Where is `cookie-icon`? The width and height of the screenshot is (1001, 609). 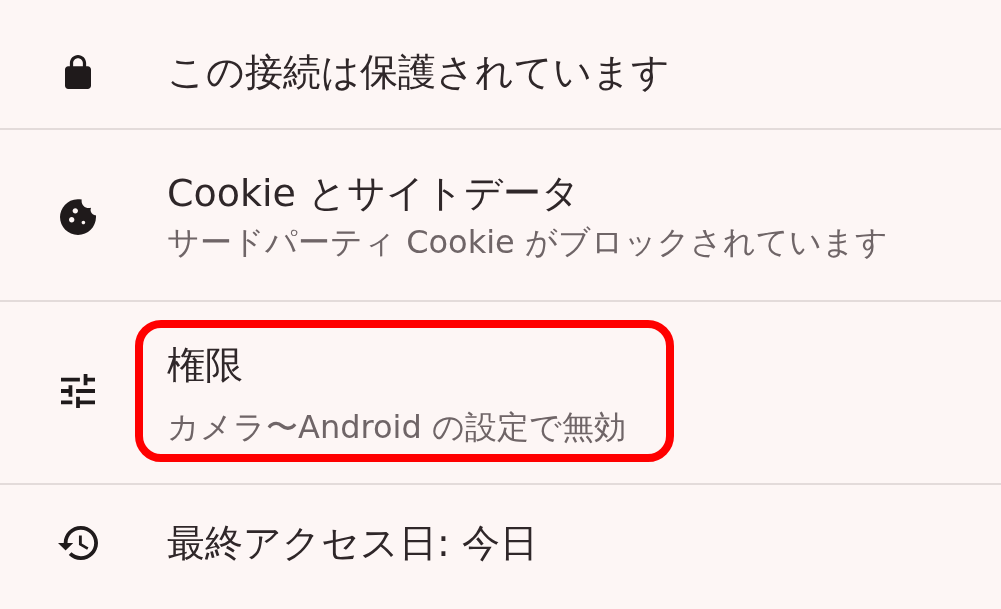 cookie-icon is located at coordinates (78, 217).